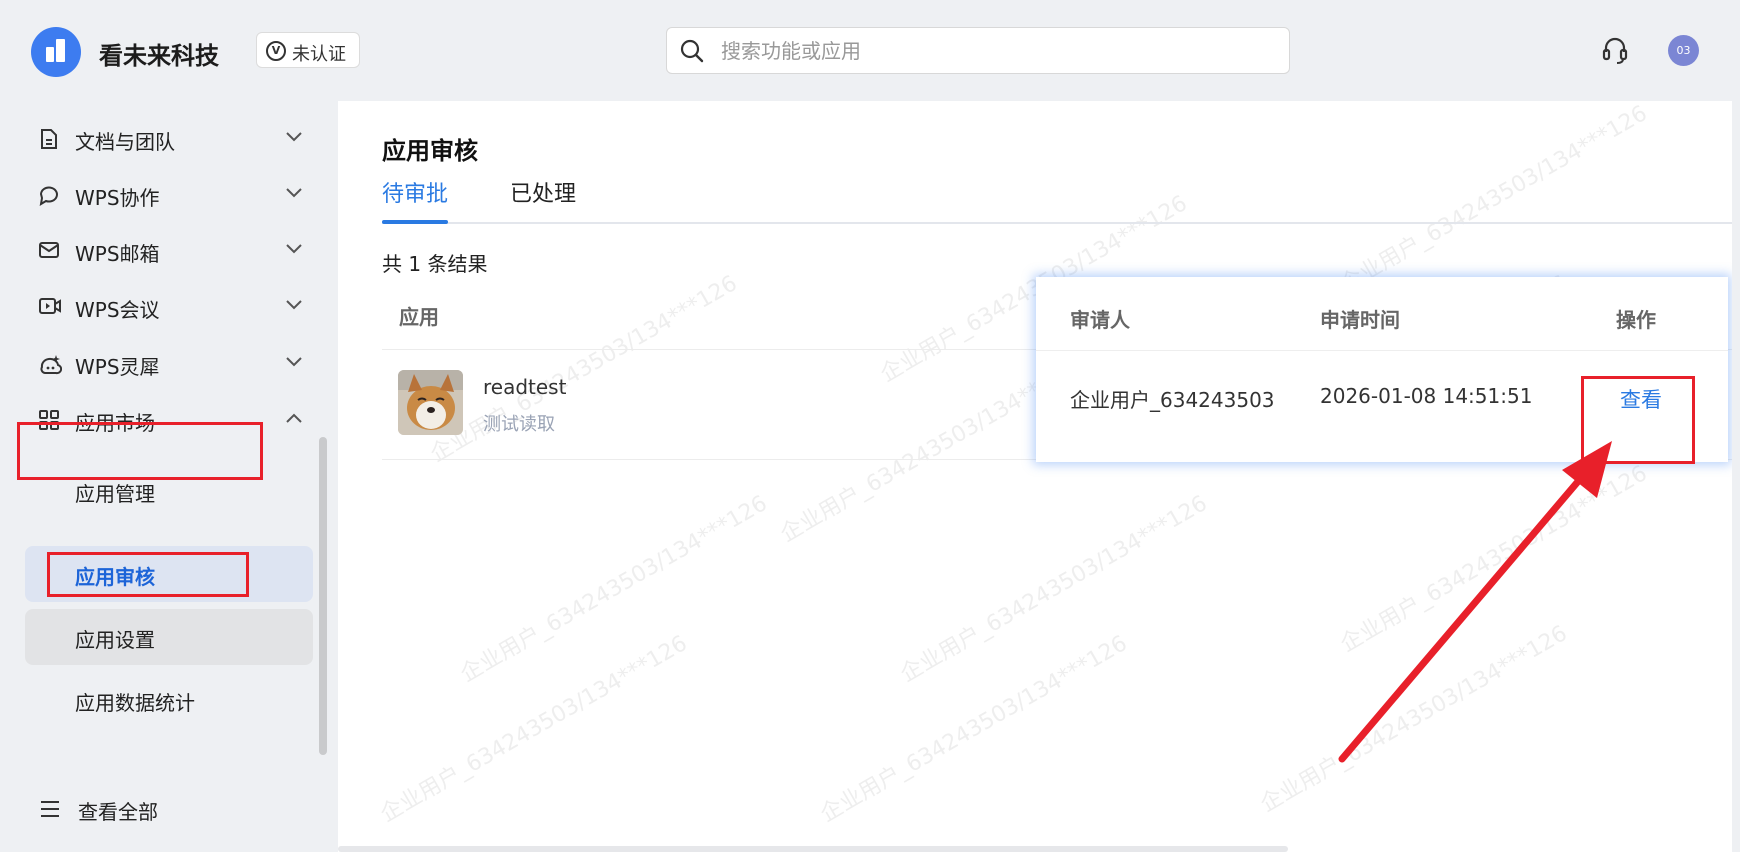 This screenshot has width=1740, height=852. Describe the element at coordinates (991, 51) in the screenshot. I see `search-input` at that location.